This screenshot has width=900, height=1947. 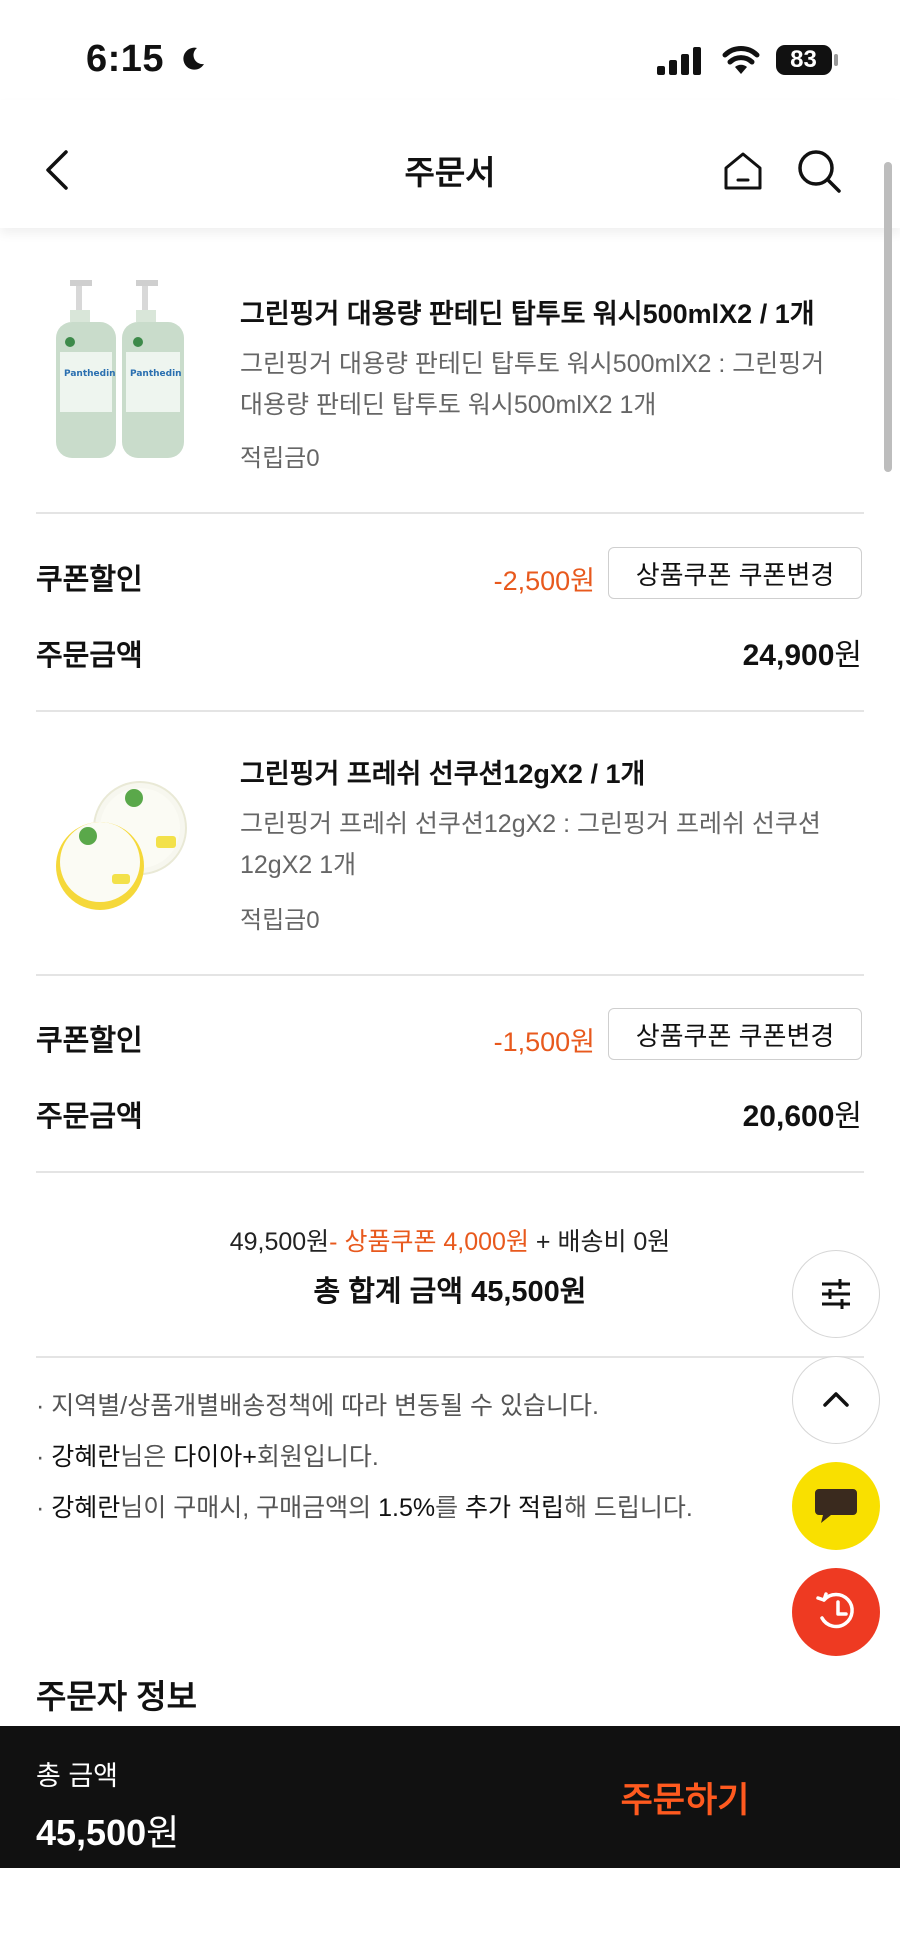 I want to click on total-amount-number: 45,500, so click(x=91, y=1832).